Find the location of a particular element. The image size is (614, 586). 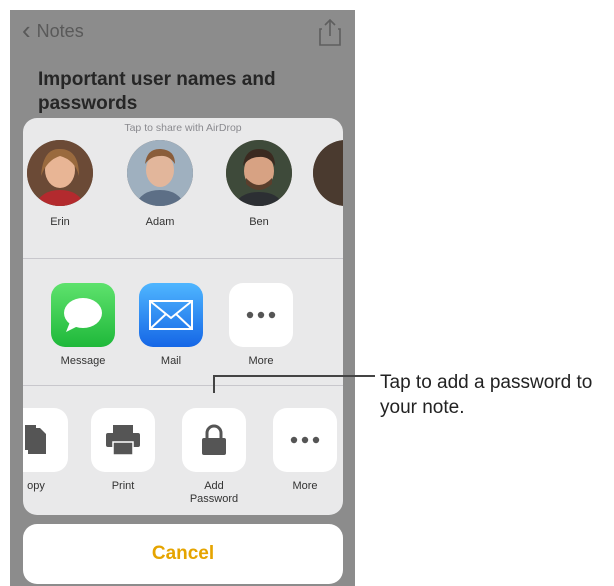

note-title: Important user names and passwords is located at coordinates (157, 91).